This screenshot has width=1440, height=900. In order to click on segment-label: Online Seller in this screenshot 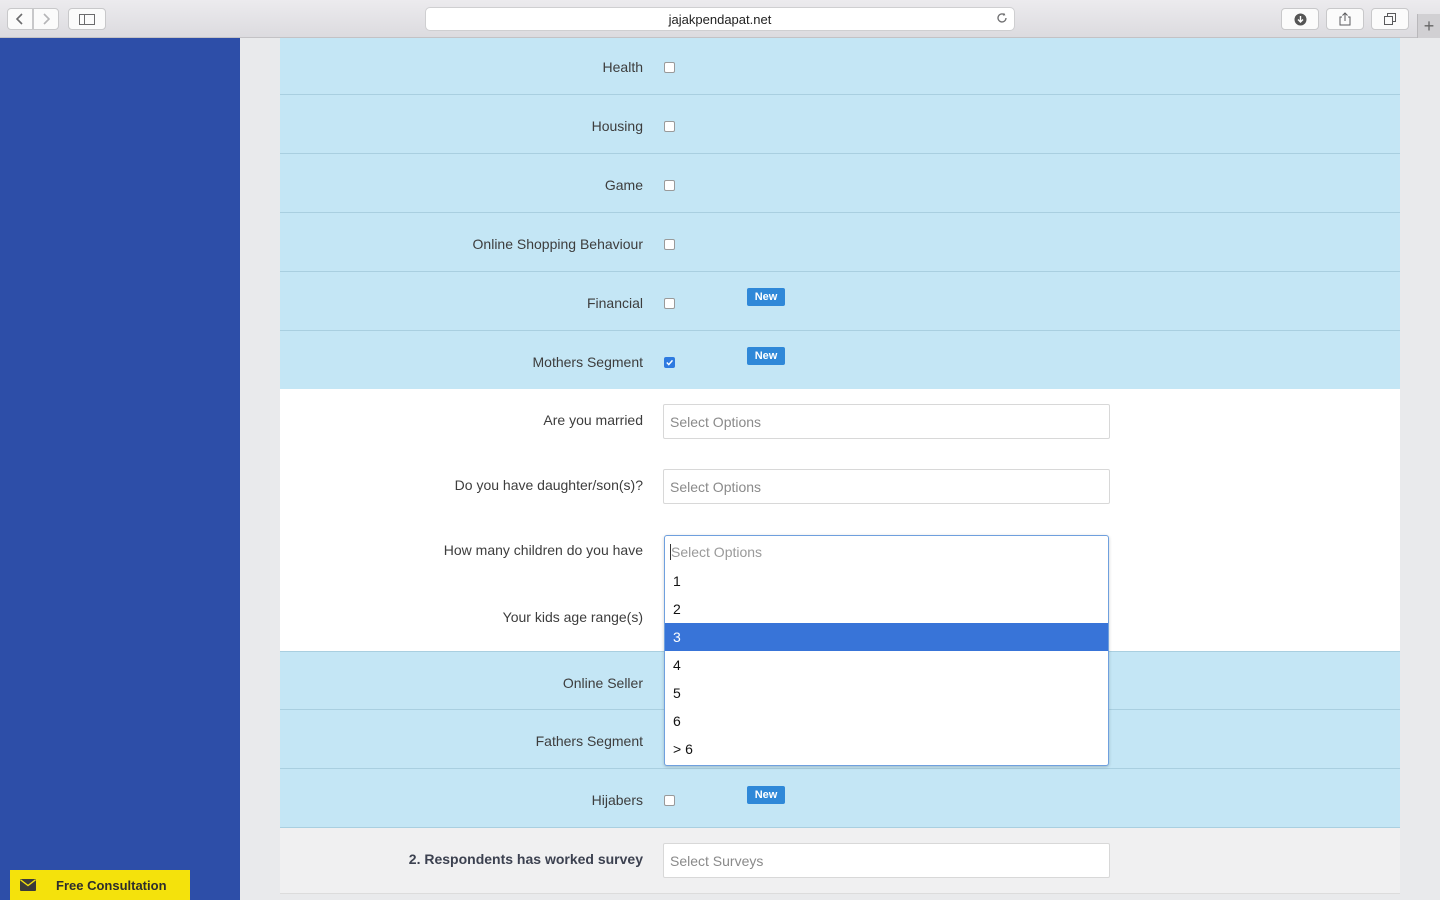, I will do `click(602, 683)`.